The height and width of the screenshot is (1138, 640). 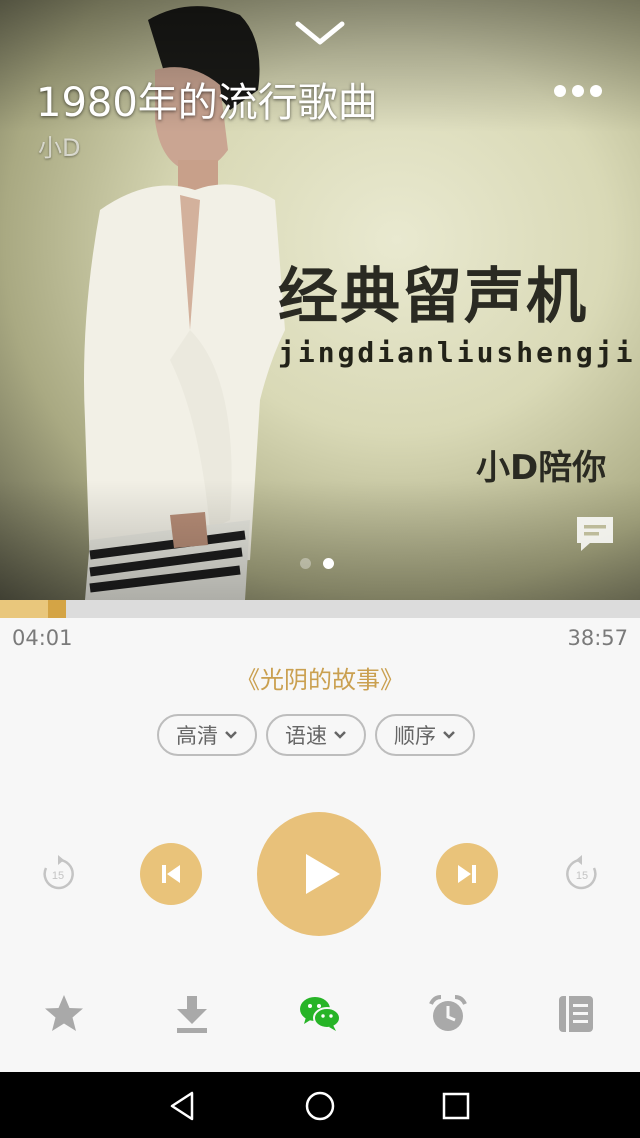 I want to click on download-button, so click(x=192, y=1014).